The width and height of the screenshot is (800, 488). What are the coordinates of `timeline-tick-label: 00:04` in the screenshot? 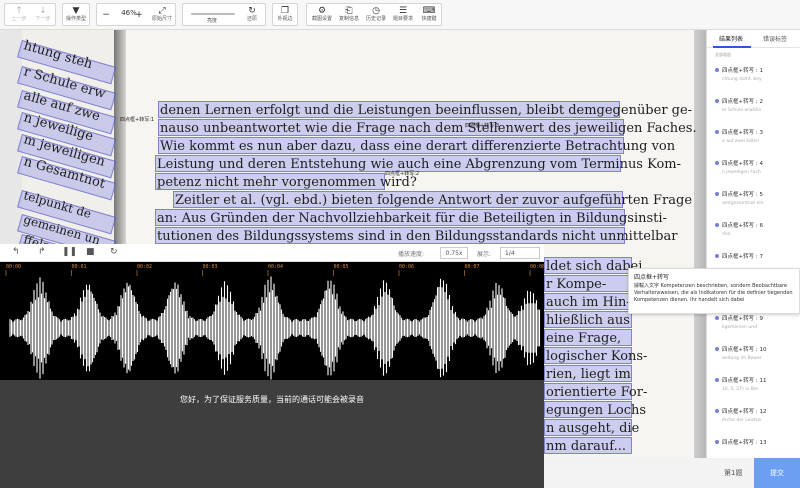 It's located at (275, 267).